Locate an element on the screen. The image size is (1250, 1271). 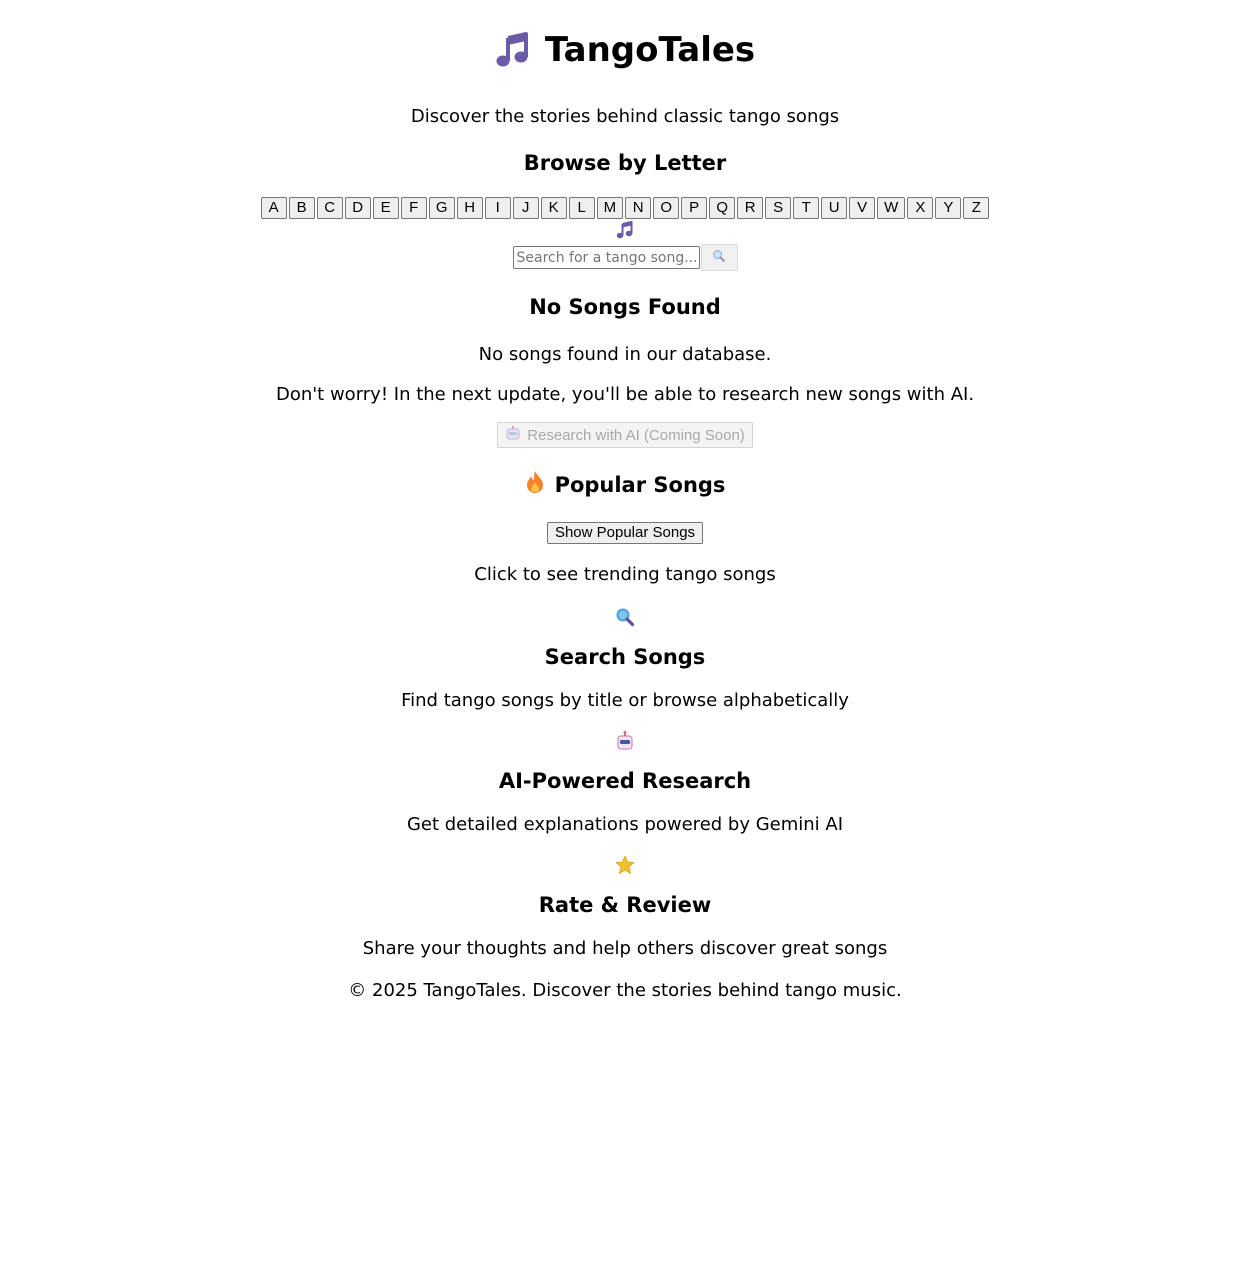
letter-button-o: O is located at coordinates (666, 208).